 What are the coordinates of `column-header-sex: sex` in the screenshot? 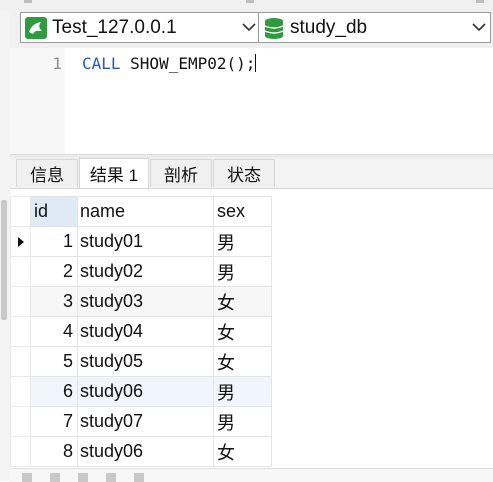 It's located at (242, 211).